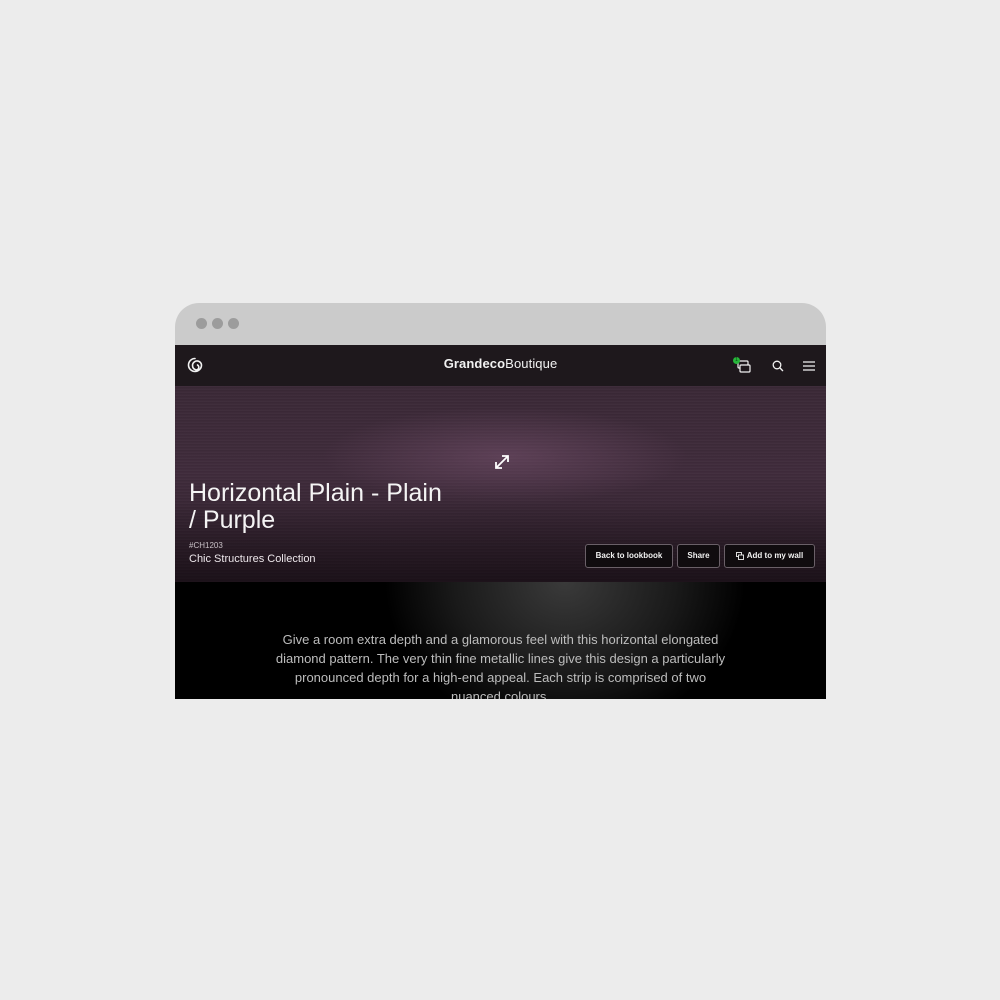  What do you see at coordinates (217, 323) in the screenshot?
I see `window-minimize-button` at bounding box center [217, 323].